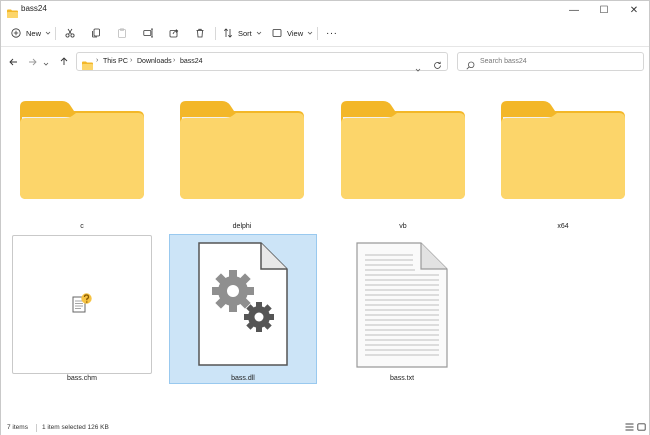 The image size is (650, 435). I want to click on minimize-button: —, so click(574, 10).